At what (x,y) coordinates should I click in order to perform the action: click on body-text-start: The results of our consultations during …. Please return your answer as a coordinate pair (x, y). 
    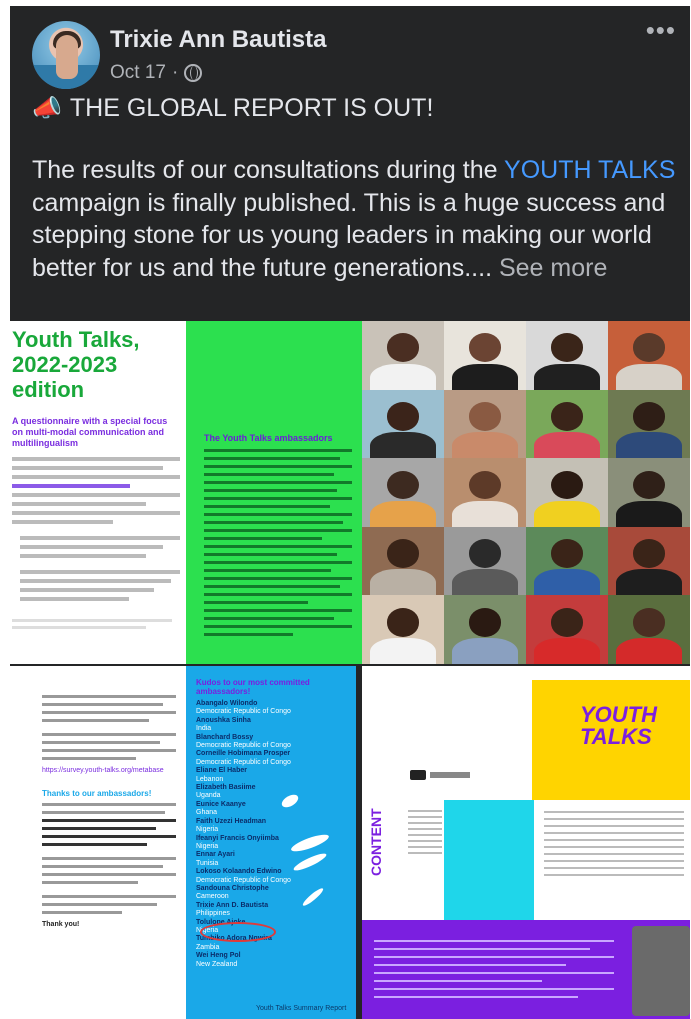
    Looking at the image, I should click on (268, 170).